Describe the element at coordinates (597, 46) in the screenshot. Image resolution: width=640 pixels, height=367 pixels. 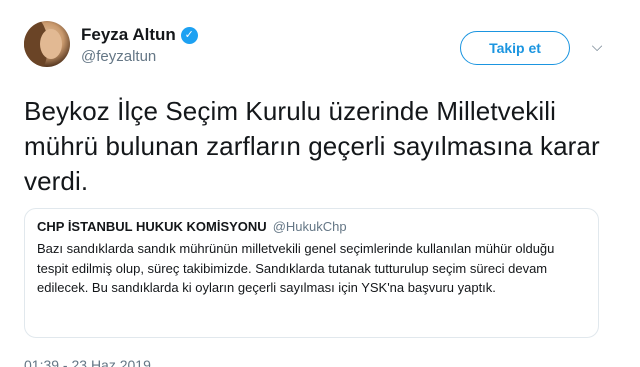
I see `chevron-down-icon: ⌵` at that location.